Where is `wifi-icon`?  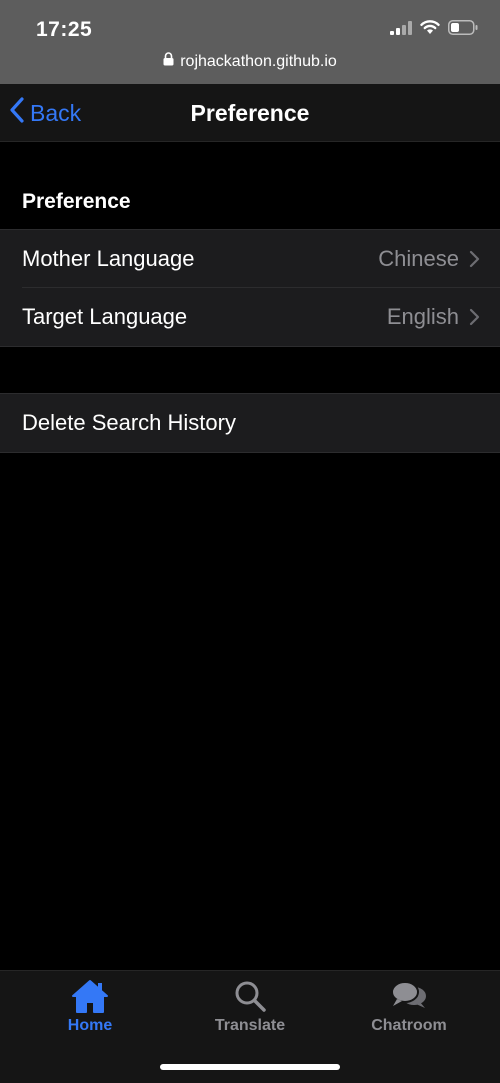
wifi-icon is located at coordinates (430, 30).